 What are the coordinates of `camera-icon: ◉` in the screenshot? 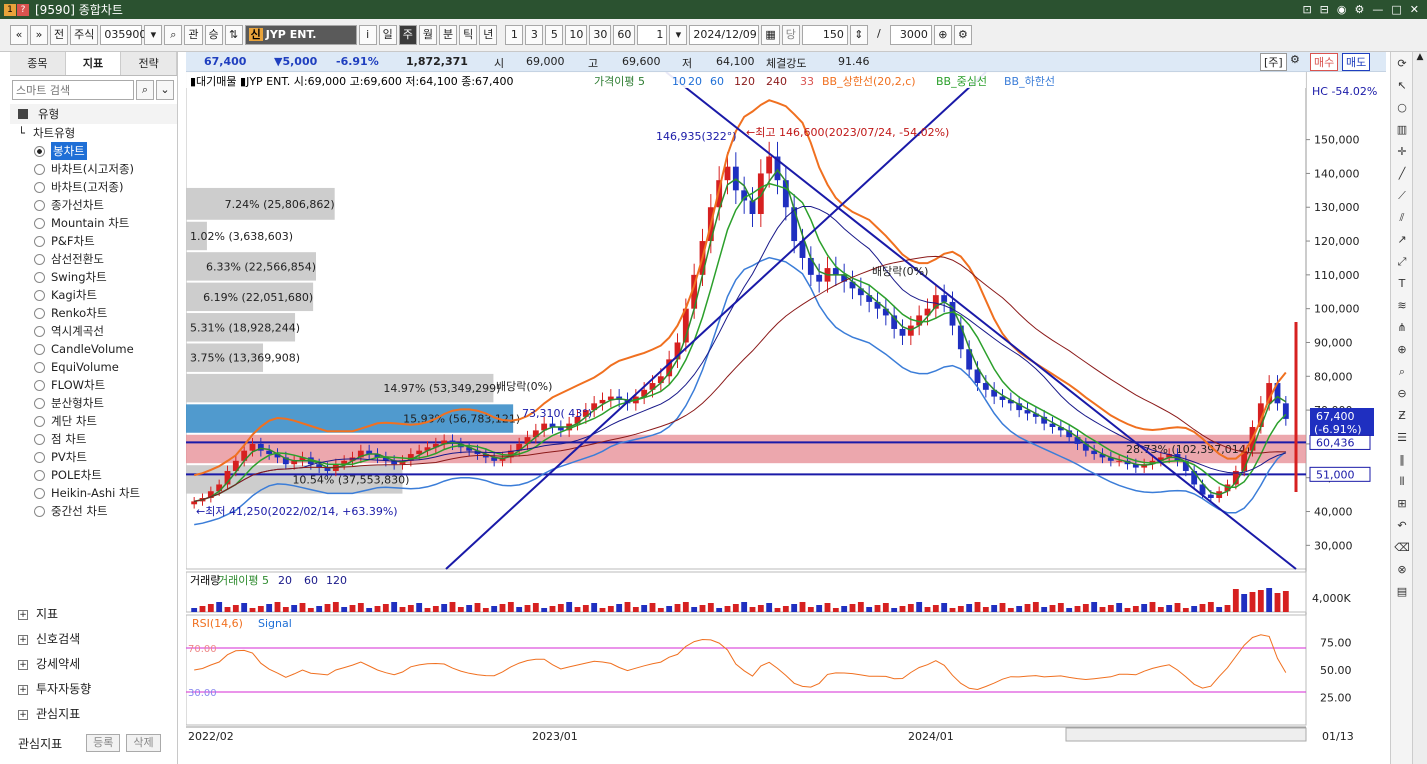 It's located at (1342, 9).